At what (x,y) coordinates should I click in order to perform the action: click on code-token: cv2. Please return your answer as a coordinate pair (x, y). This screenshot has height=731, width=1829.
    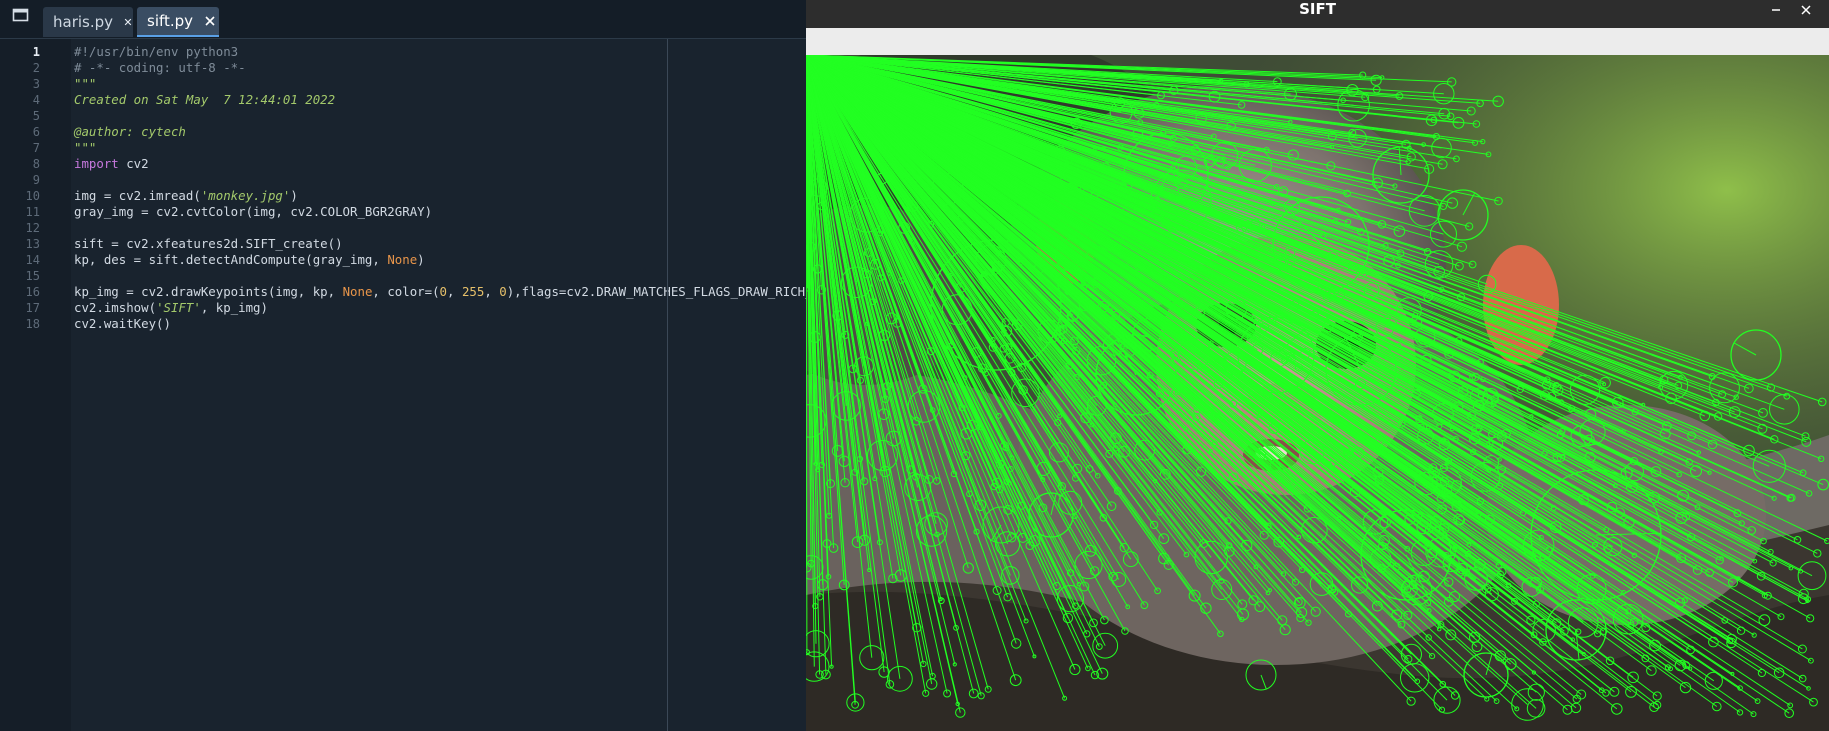
    Looking at the image, I should click on (133, 163).